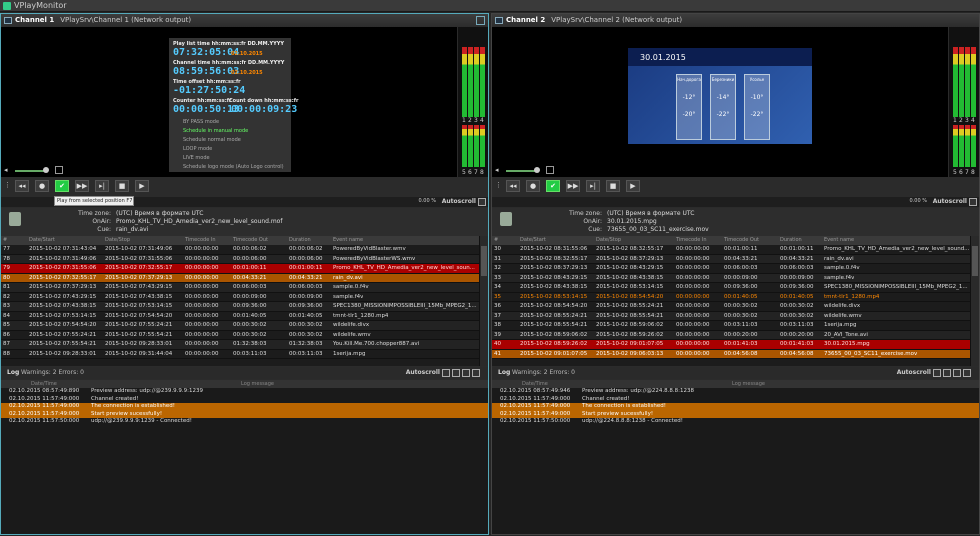 This screenshot has height=536, width=980. What do you see at coordinates (306, 277) in the screenshot?
I see `table-cell: 00:04:33:21` at bounding box center [306, 277].